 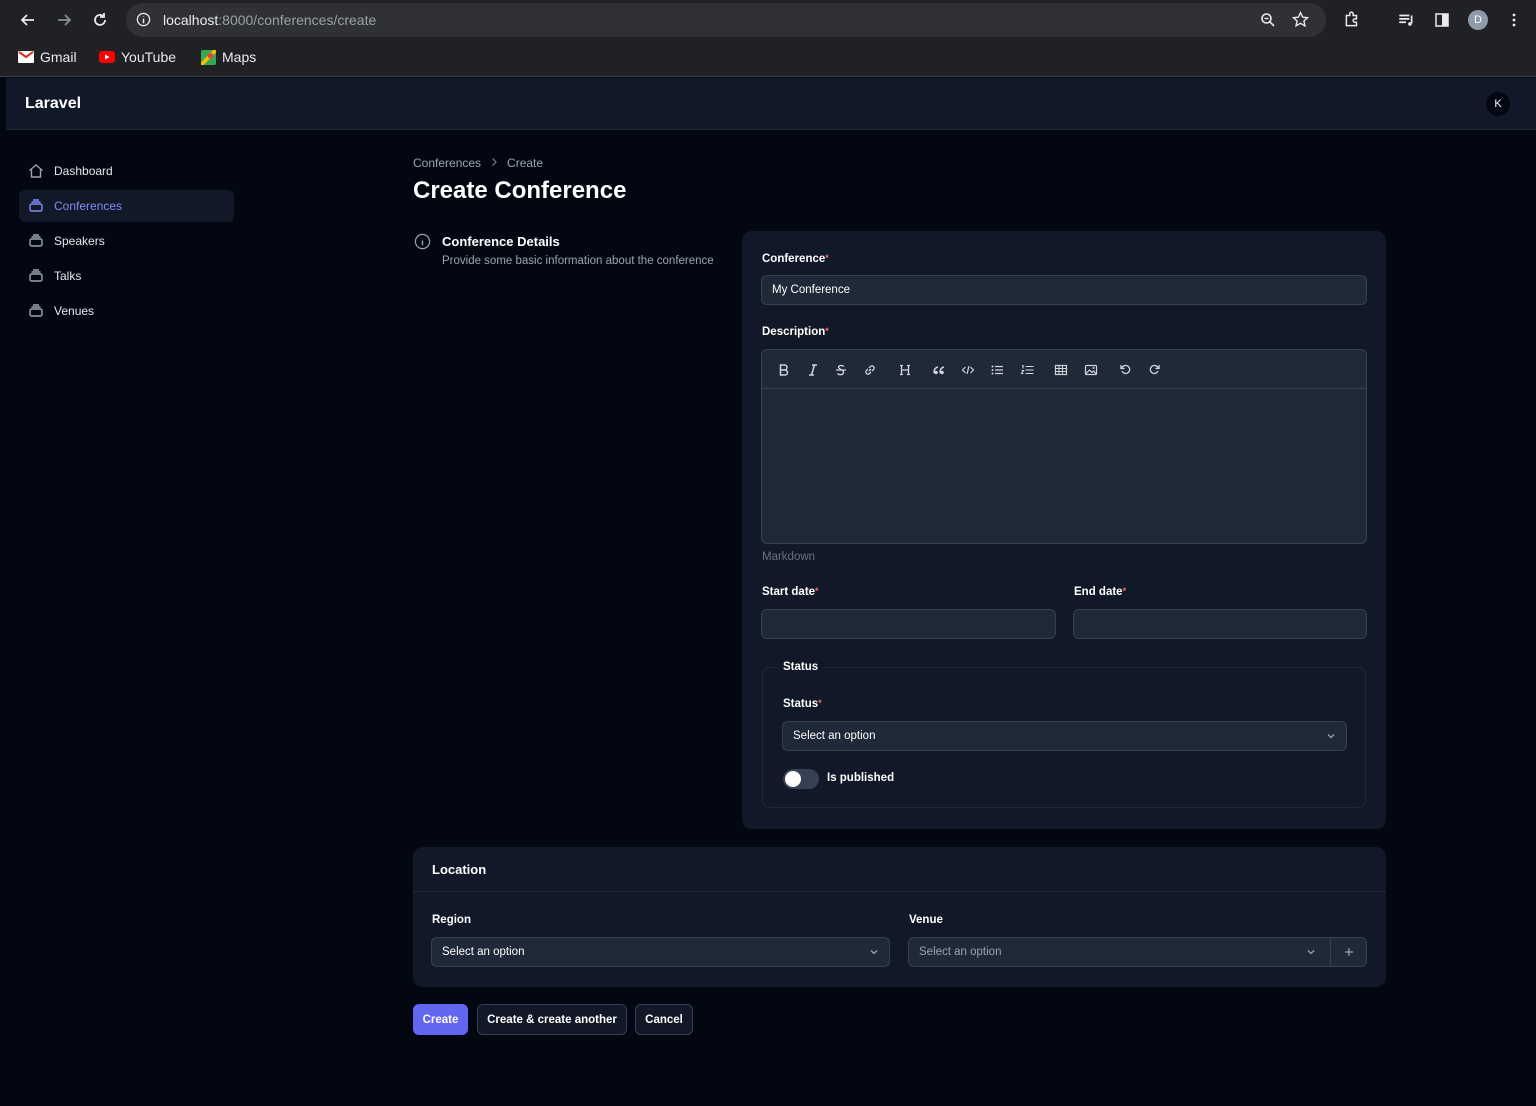 What do you see at coordinates (552, 1019) in the screenshot?
I see `create-another-button: Create & create another` at bounding box center [552, 1019].